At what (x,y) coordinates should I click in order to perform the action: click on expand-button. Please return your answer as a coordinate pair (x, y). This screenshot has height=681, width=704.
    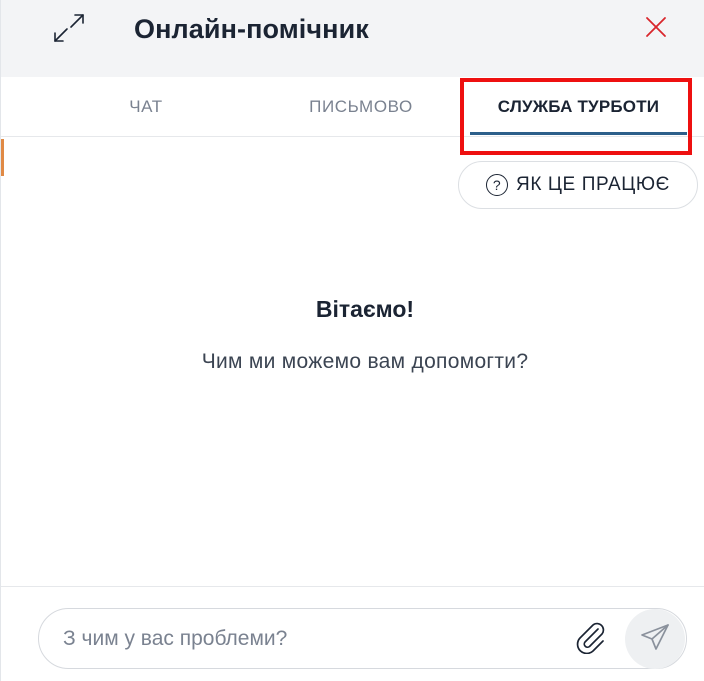
    Looking at the image, I should click on (69, 30).